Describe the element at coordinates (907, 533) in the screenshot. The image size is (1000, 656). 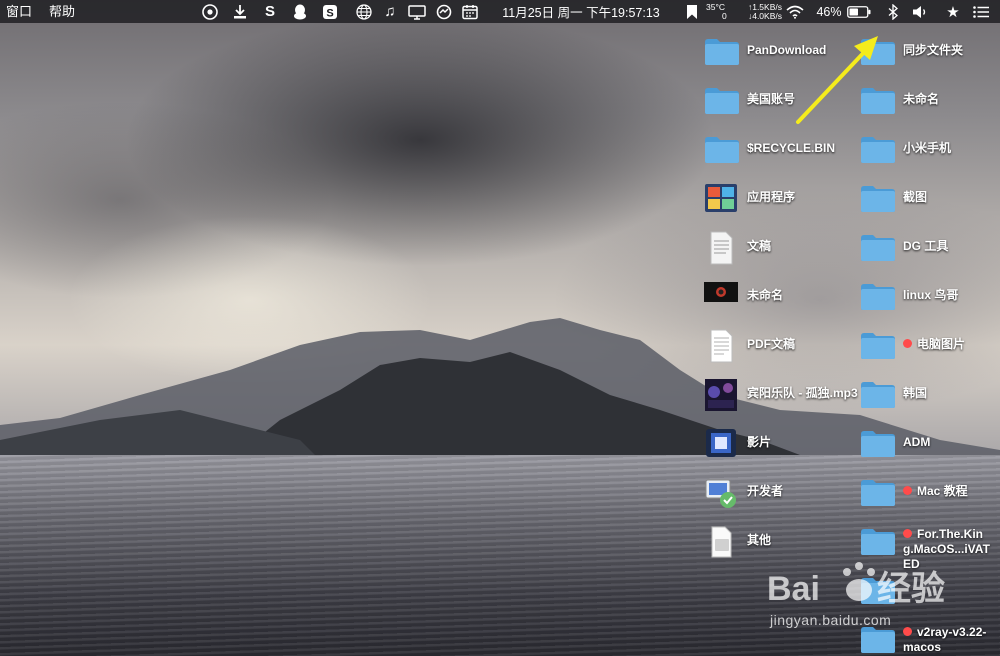
I see `red-tag-dot` at that location.